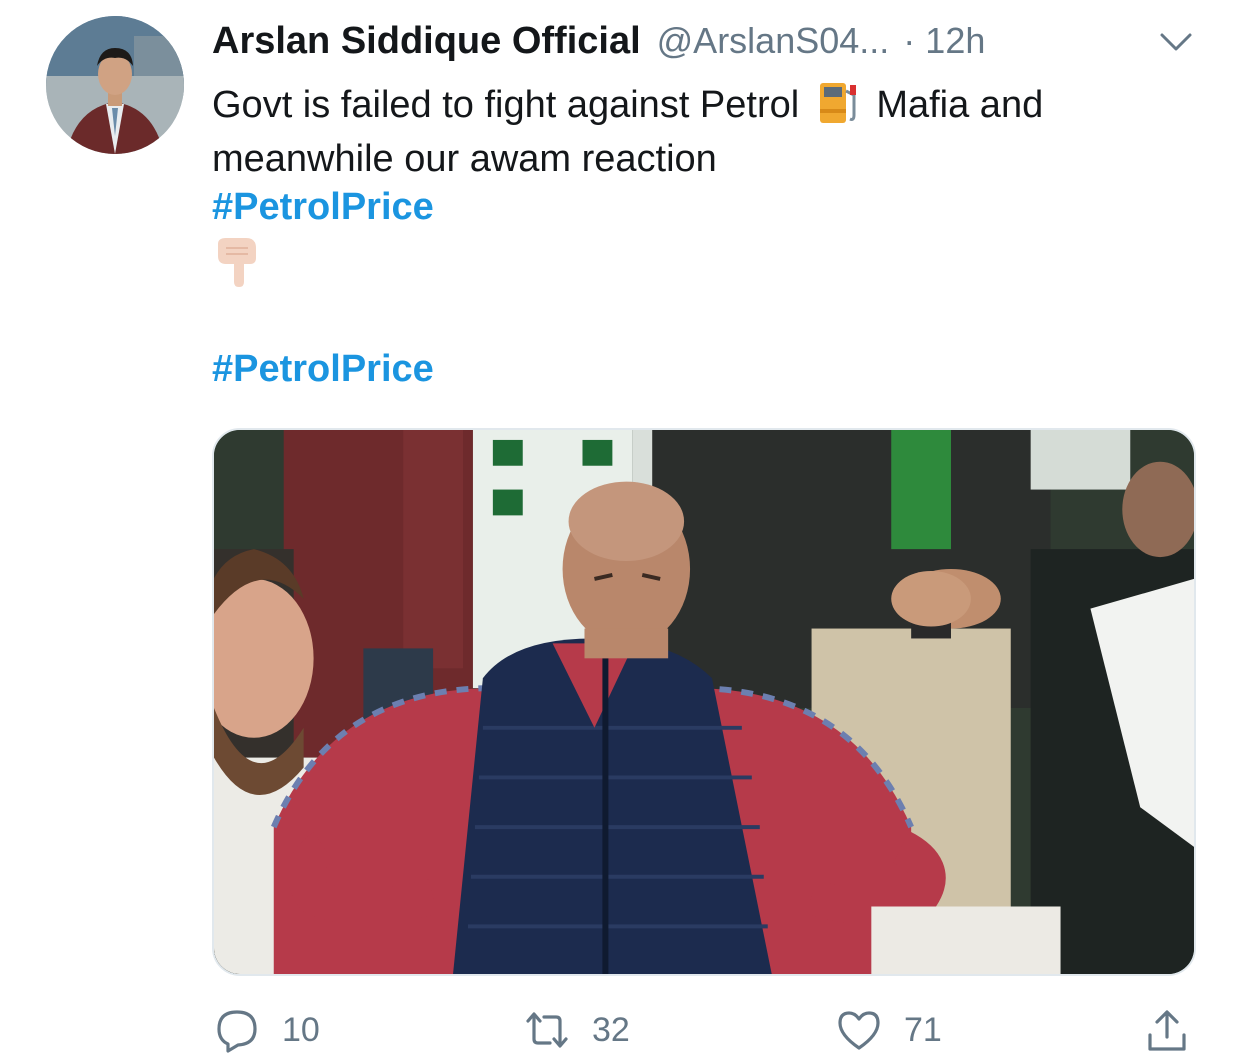 The height and width of the screenshot is (1059, 1242). I want to click on retweet-button: 32, so click(577, 1030).